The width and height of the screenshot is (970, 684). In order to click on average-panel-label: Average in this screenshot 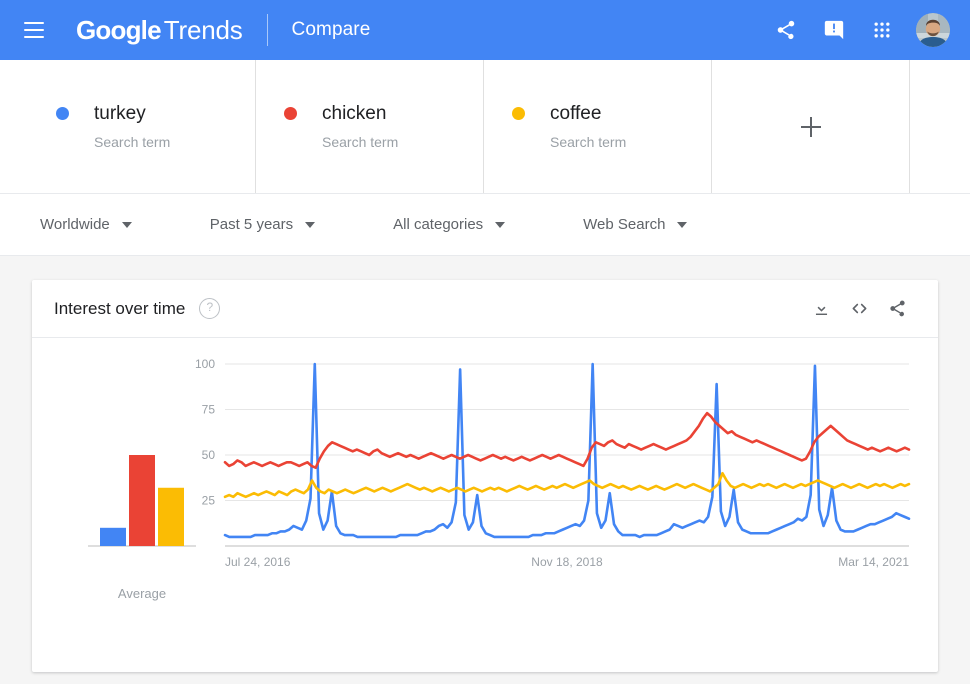, I will do `click(142, 593)`.